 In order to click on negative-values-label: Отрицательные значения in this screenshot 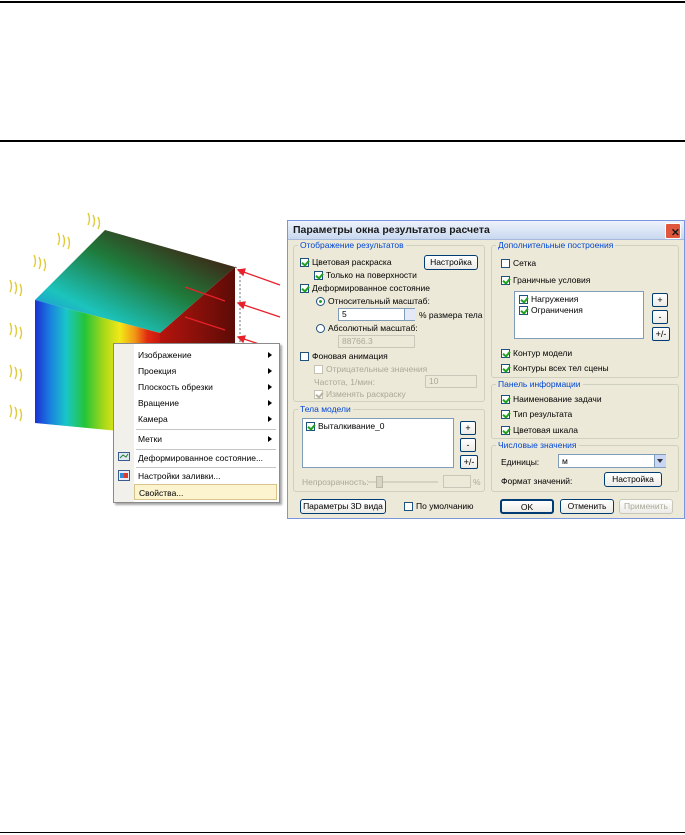, I will do `click(377, 369)`.